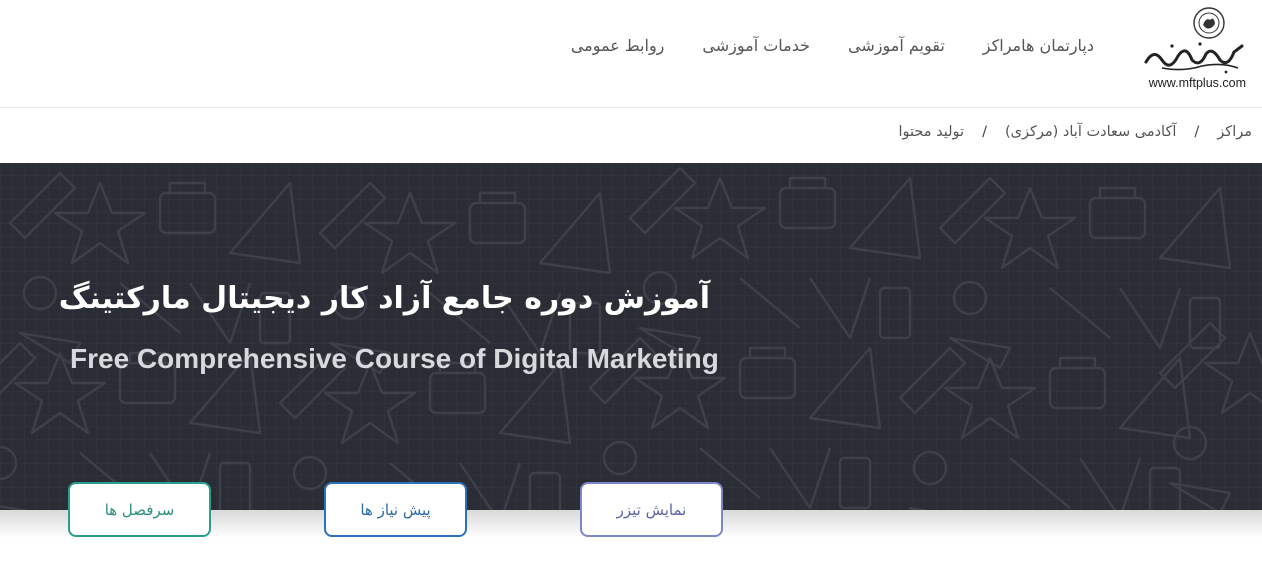  What do you see at coordinates (896, 49) in the screenshot?
I see `nav-item-calendar: تقویم آموزشی` at bounding box center [896, 49].